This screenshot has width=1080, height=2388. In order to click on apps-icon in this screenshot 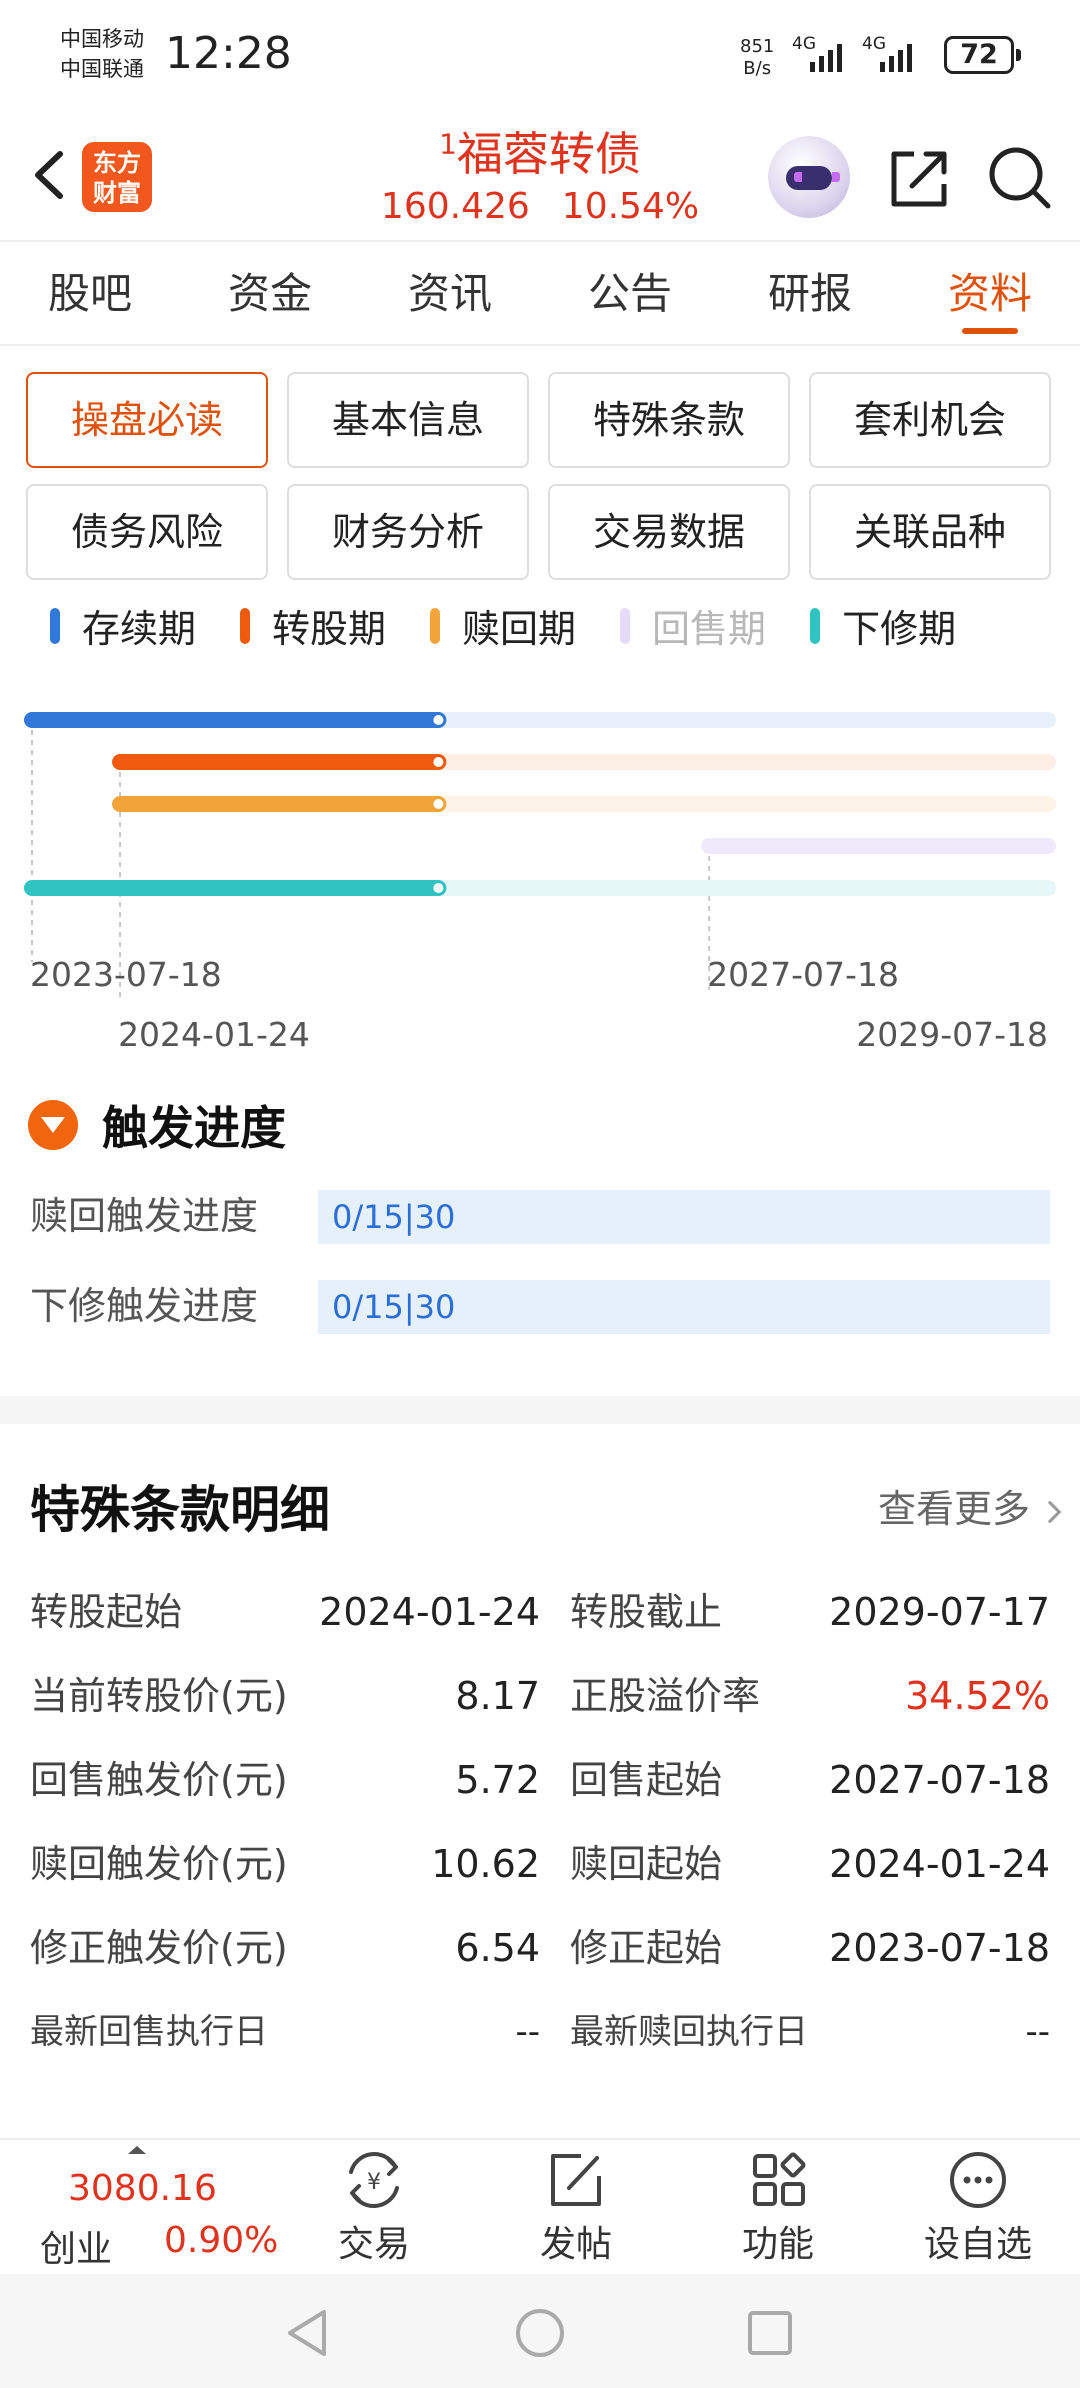, I will do `click(779, 2179)`.